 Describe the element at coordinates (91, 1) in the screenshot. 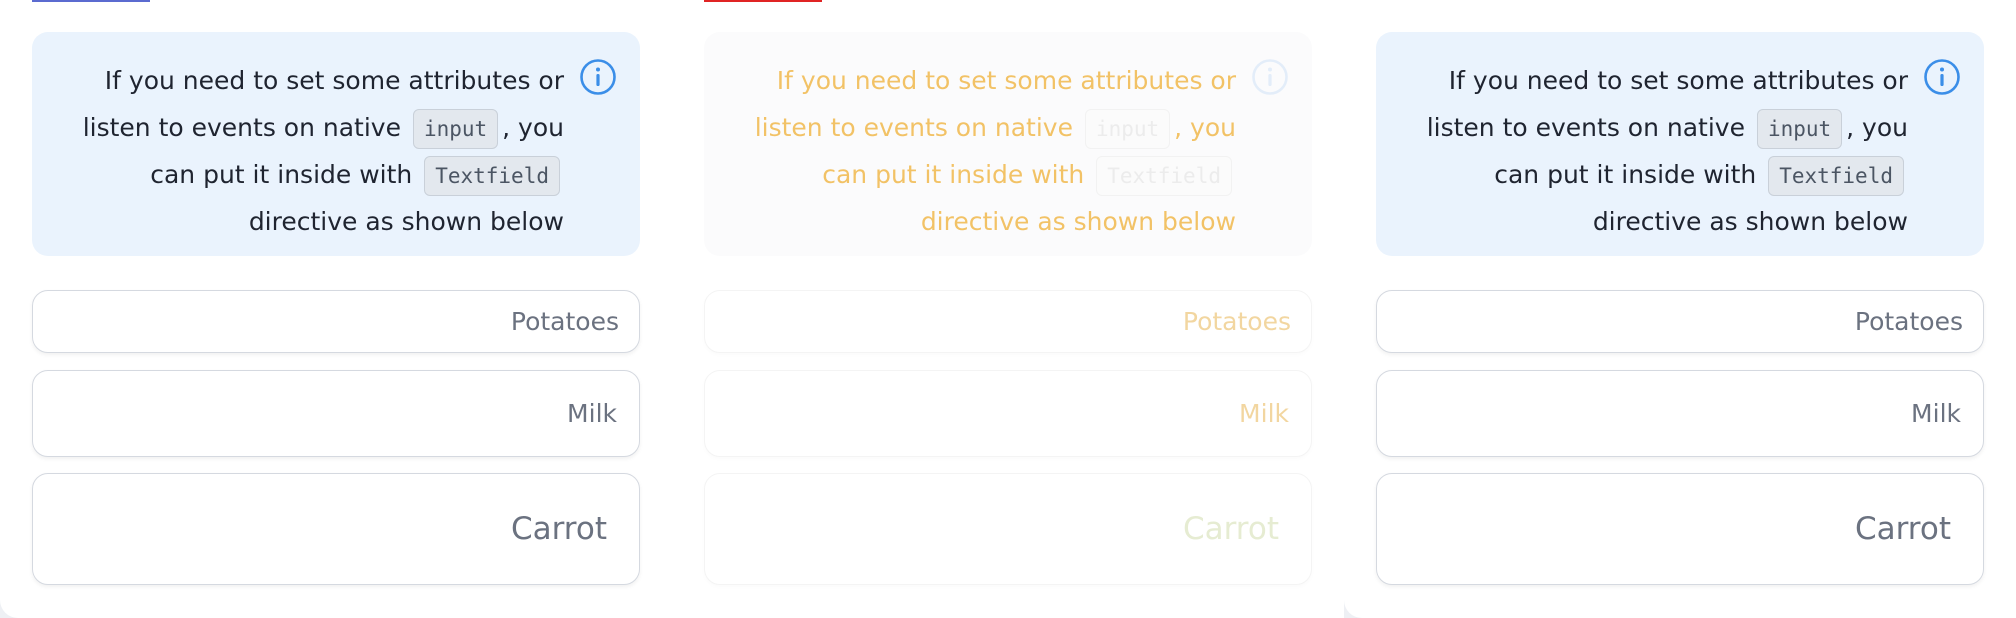

I see `active-tab-indicator` at that location.